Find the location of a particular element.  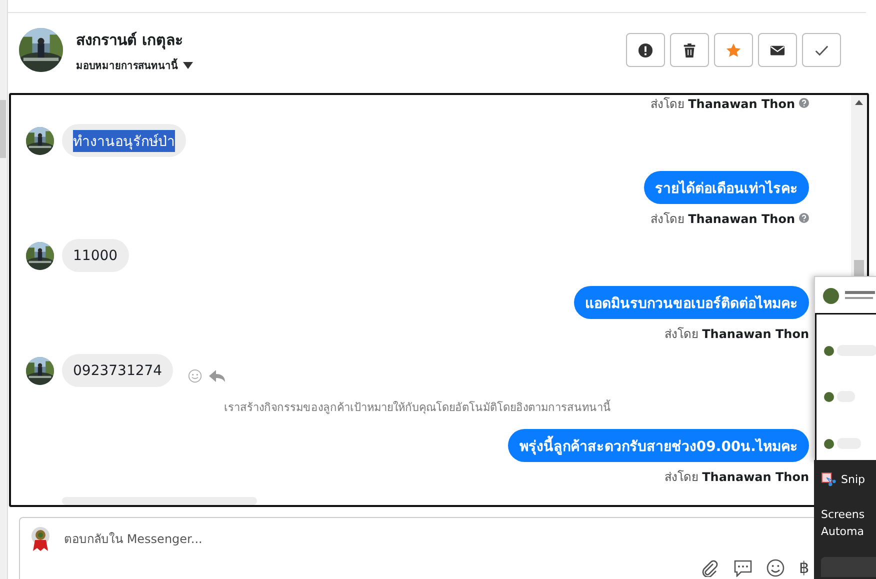

app-name: Snip is located at coordinates (853, 479).